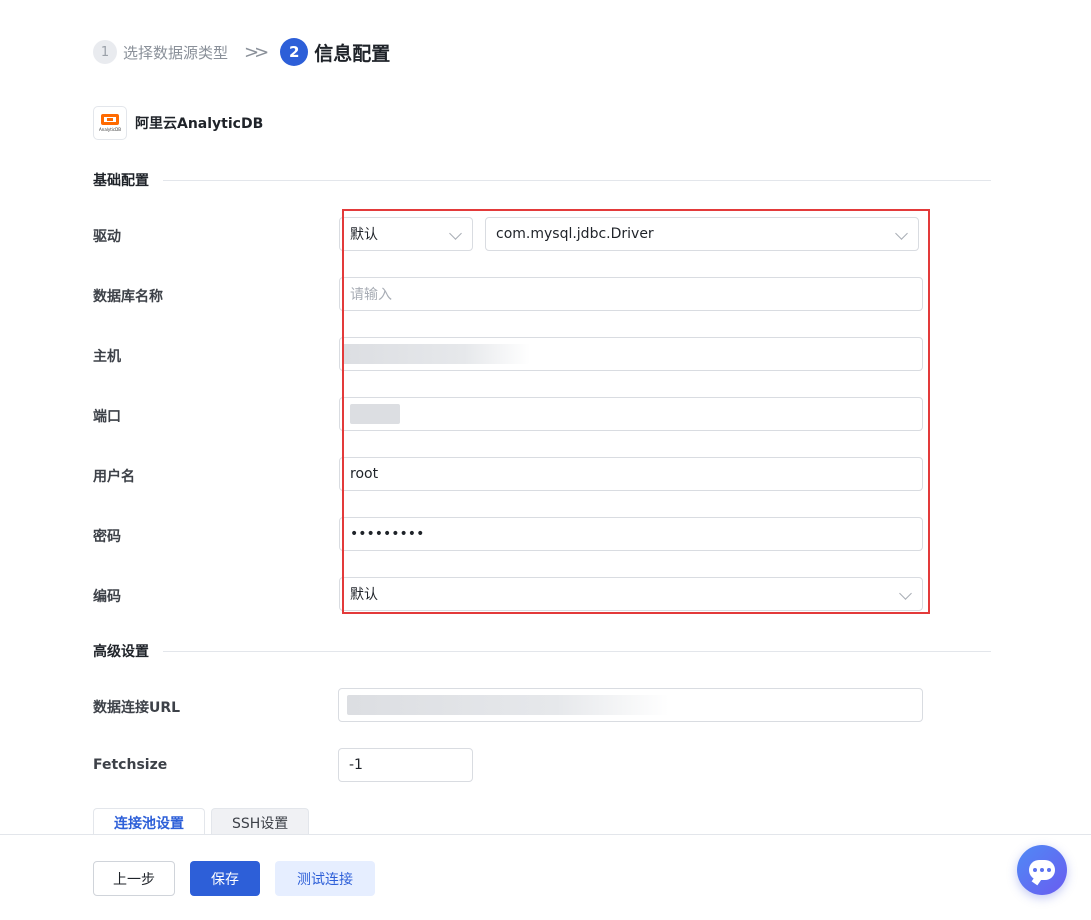 This screenshot has width=1091, height=920. What do you see at coordinates (631, 474) in the screenshot?
I see `username-input: root` at bounding box center [631, 474].